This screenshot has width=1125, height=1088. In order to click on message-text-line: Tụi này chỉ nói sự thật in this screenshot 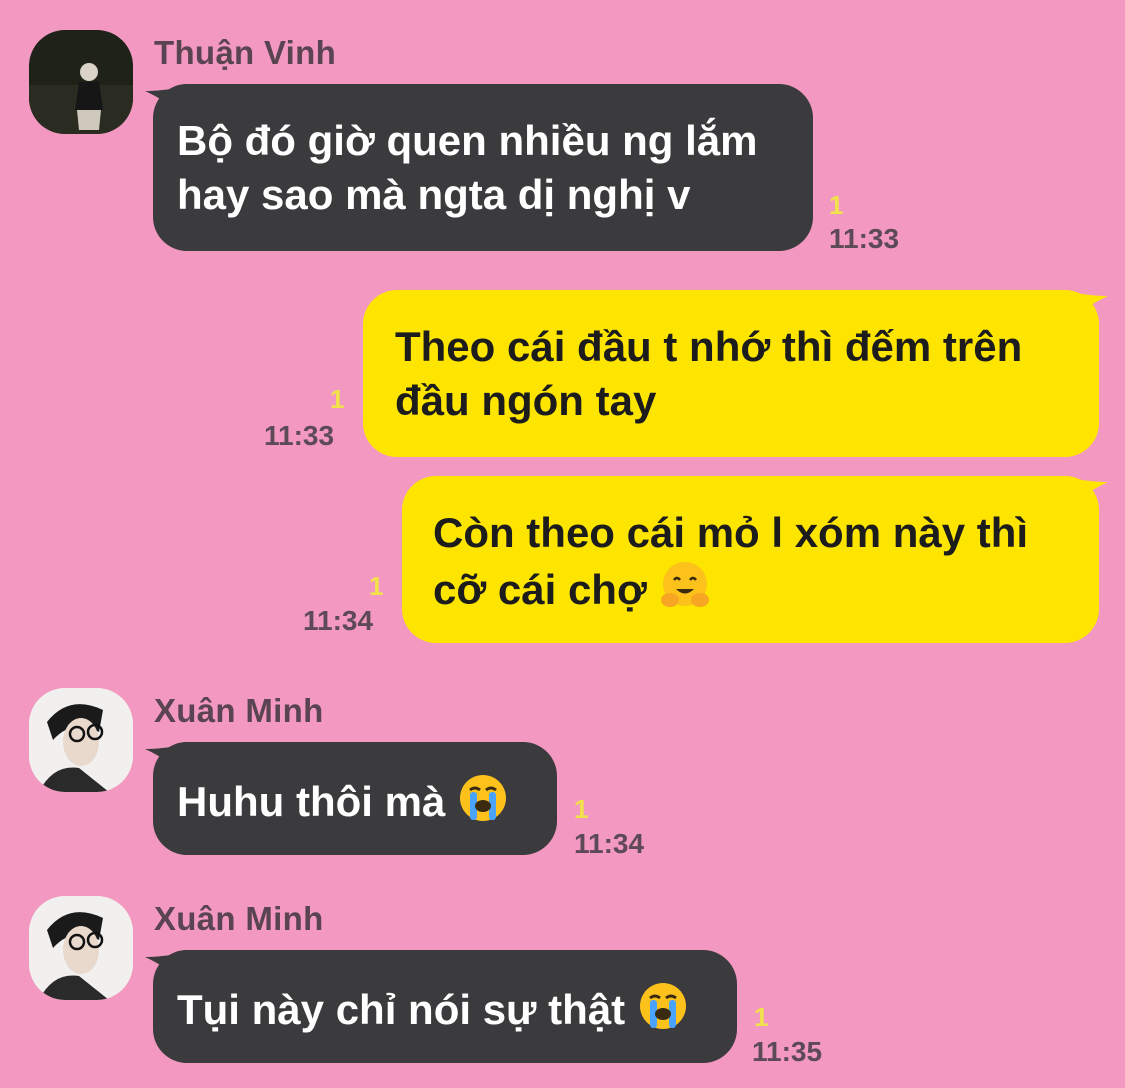, I will do `click(401, 1009)`.